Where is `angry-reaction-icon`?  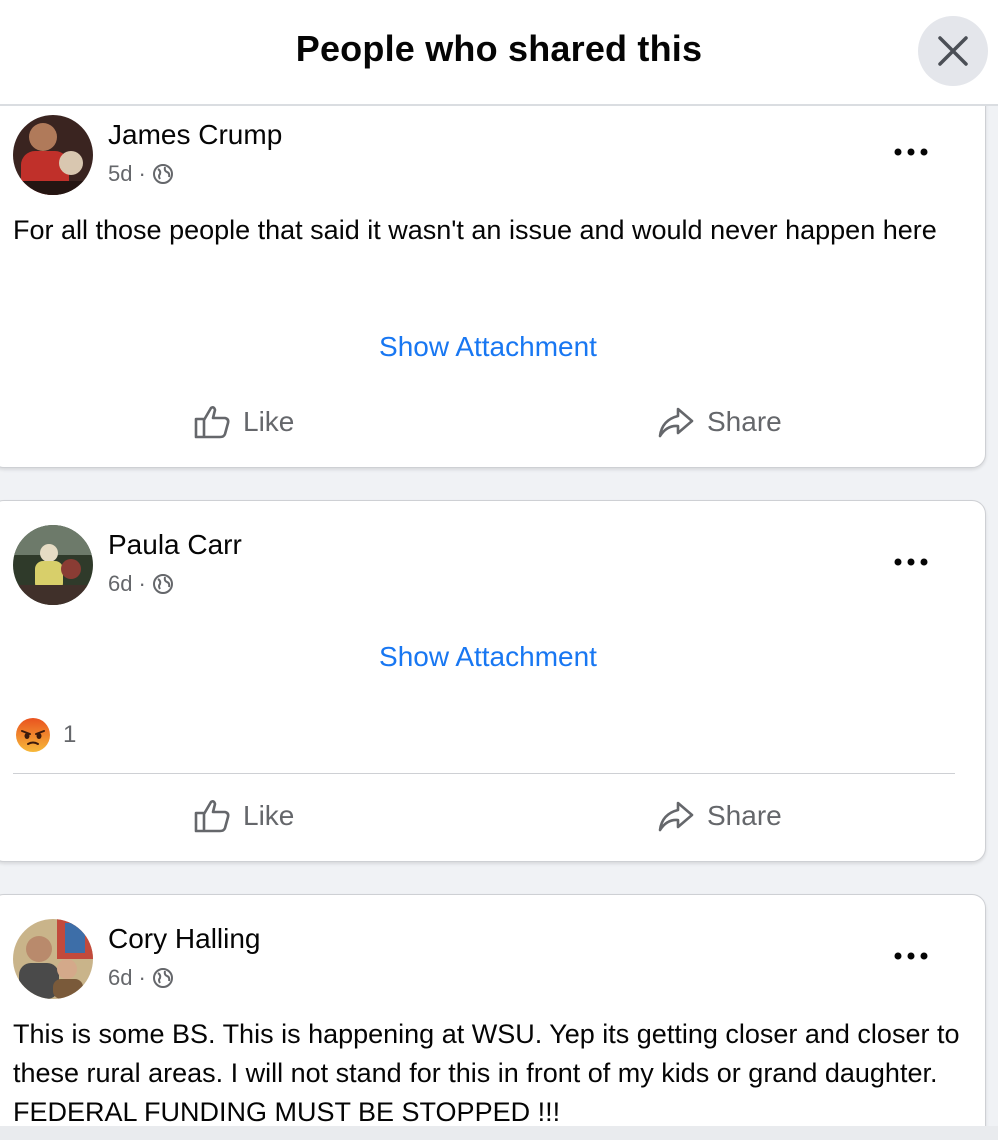 angry-reaction-icon is located at coordinates (33, 735).